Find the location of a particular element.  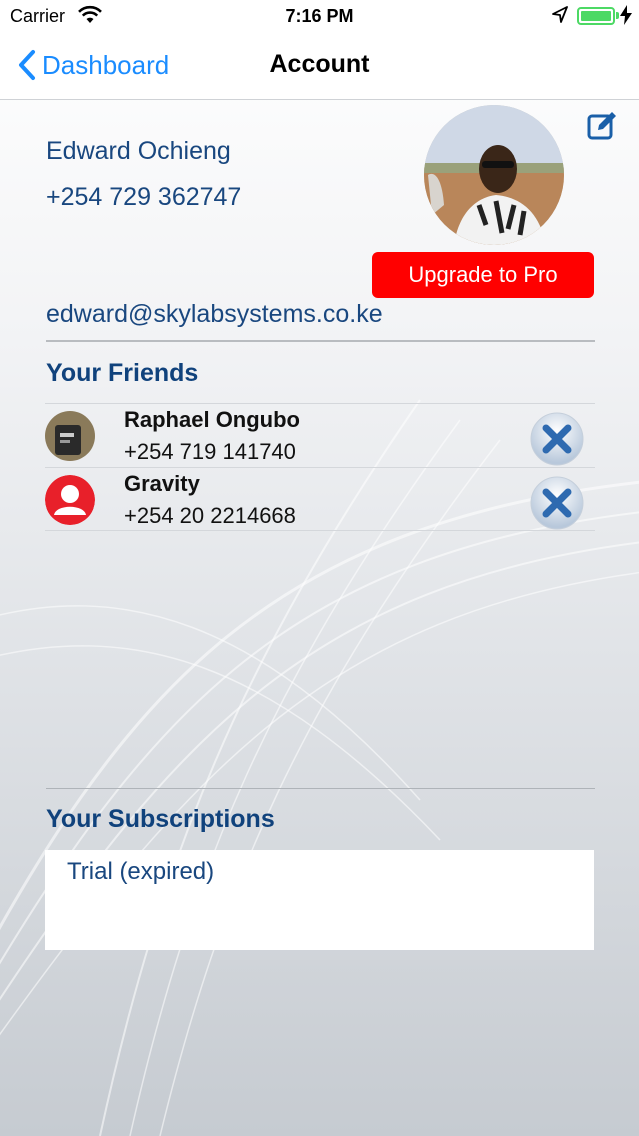

battery-icon is located at coordinates (596, 16).